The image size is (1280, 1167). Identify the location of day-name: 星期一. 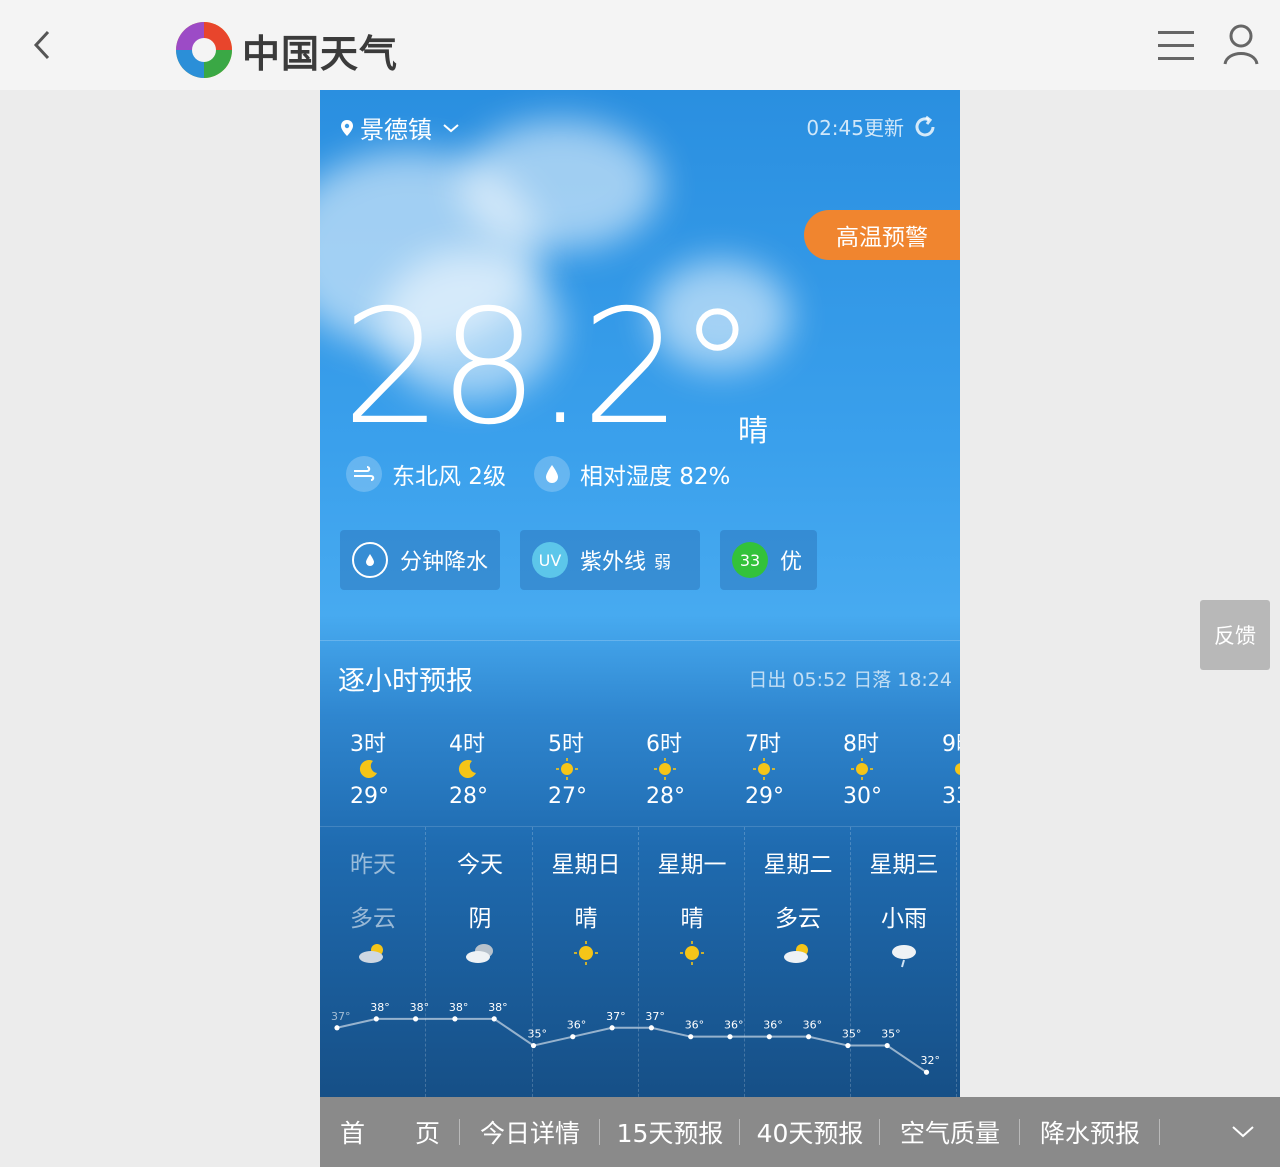
(692, 865).